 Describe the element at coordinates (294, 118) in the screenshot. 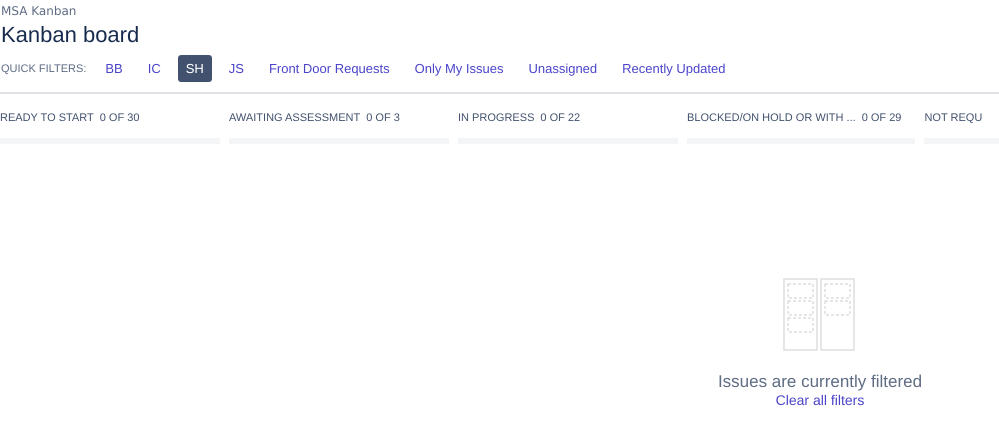

I see `column-title: AWAITING ASSESSMENT` at that location.